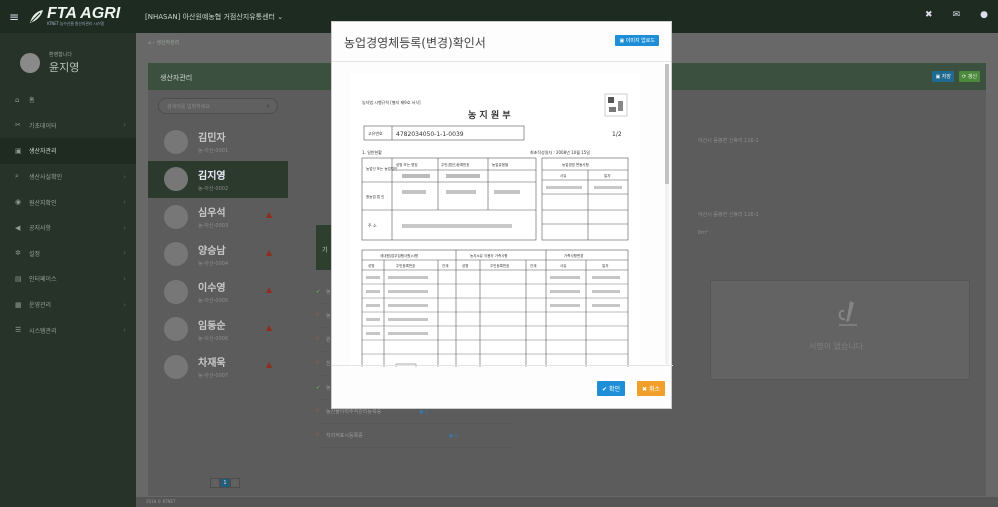 The width and height of the screenshot is (998, 507). What do you see at coordinates (943, 76) in the screenshot?
I see `save-button: ▣ 저장` at bounding box center [943, 76].